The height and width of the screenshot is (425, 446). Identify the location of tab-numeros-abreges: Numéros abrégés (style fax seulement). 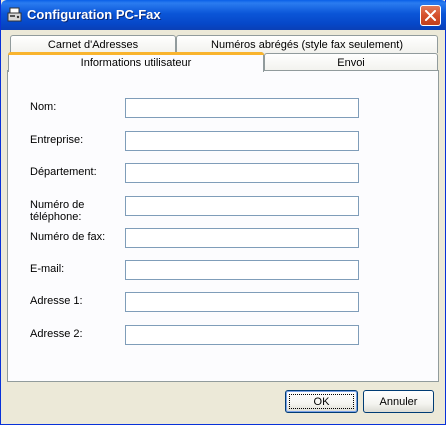
(307, 44).